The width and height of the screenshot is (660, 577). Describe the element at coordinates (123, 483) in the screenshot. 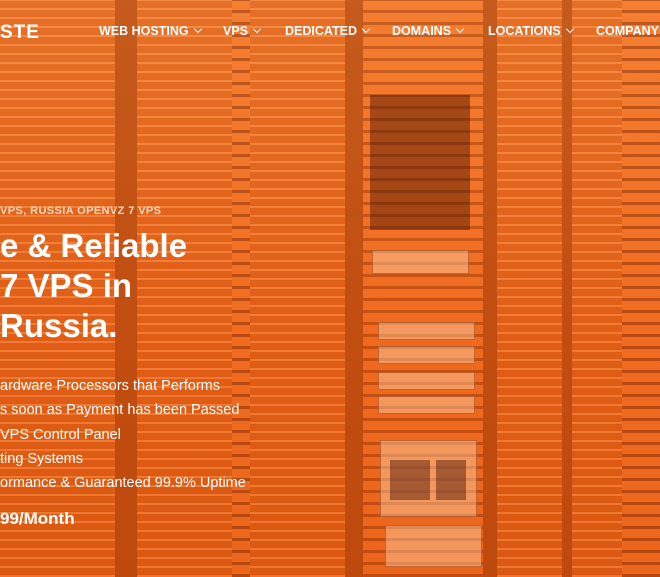

I see `feature-item: ormance & Guaranteed 99.9% Uptime` at that location.